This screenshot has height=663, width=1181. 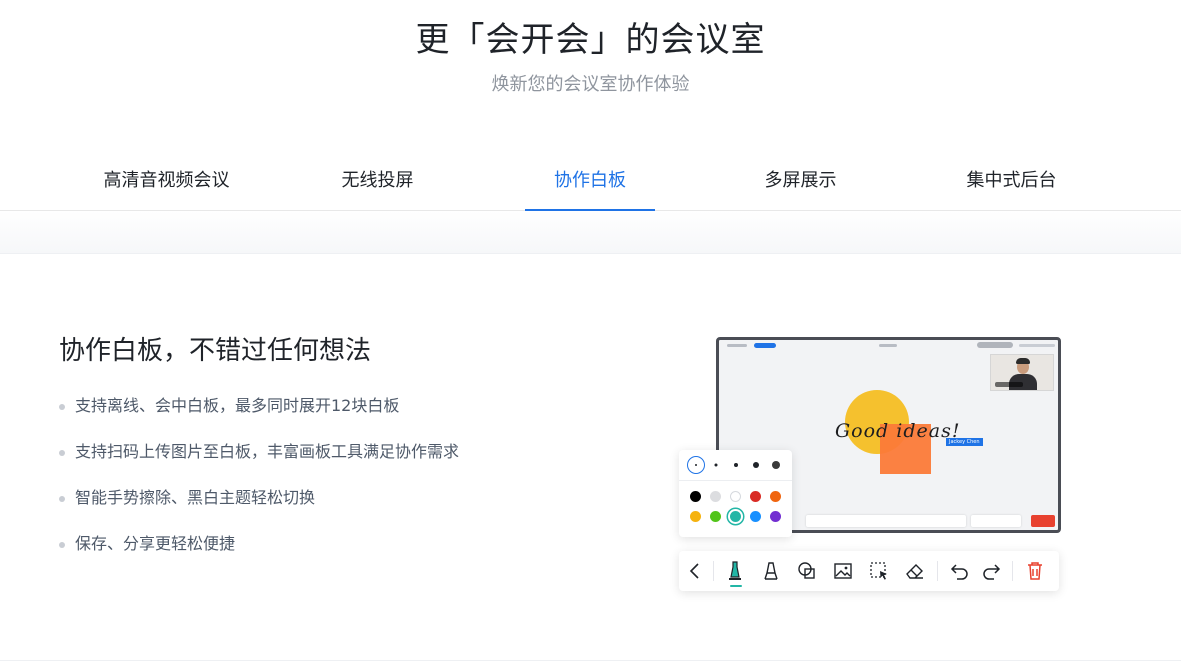 I want to click on color-swatch-gray, so click(x=715, y=496).